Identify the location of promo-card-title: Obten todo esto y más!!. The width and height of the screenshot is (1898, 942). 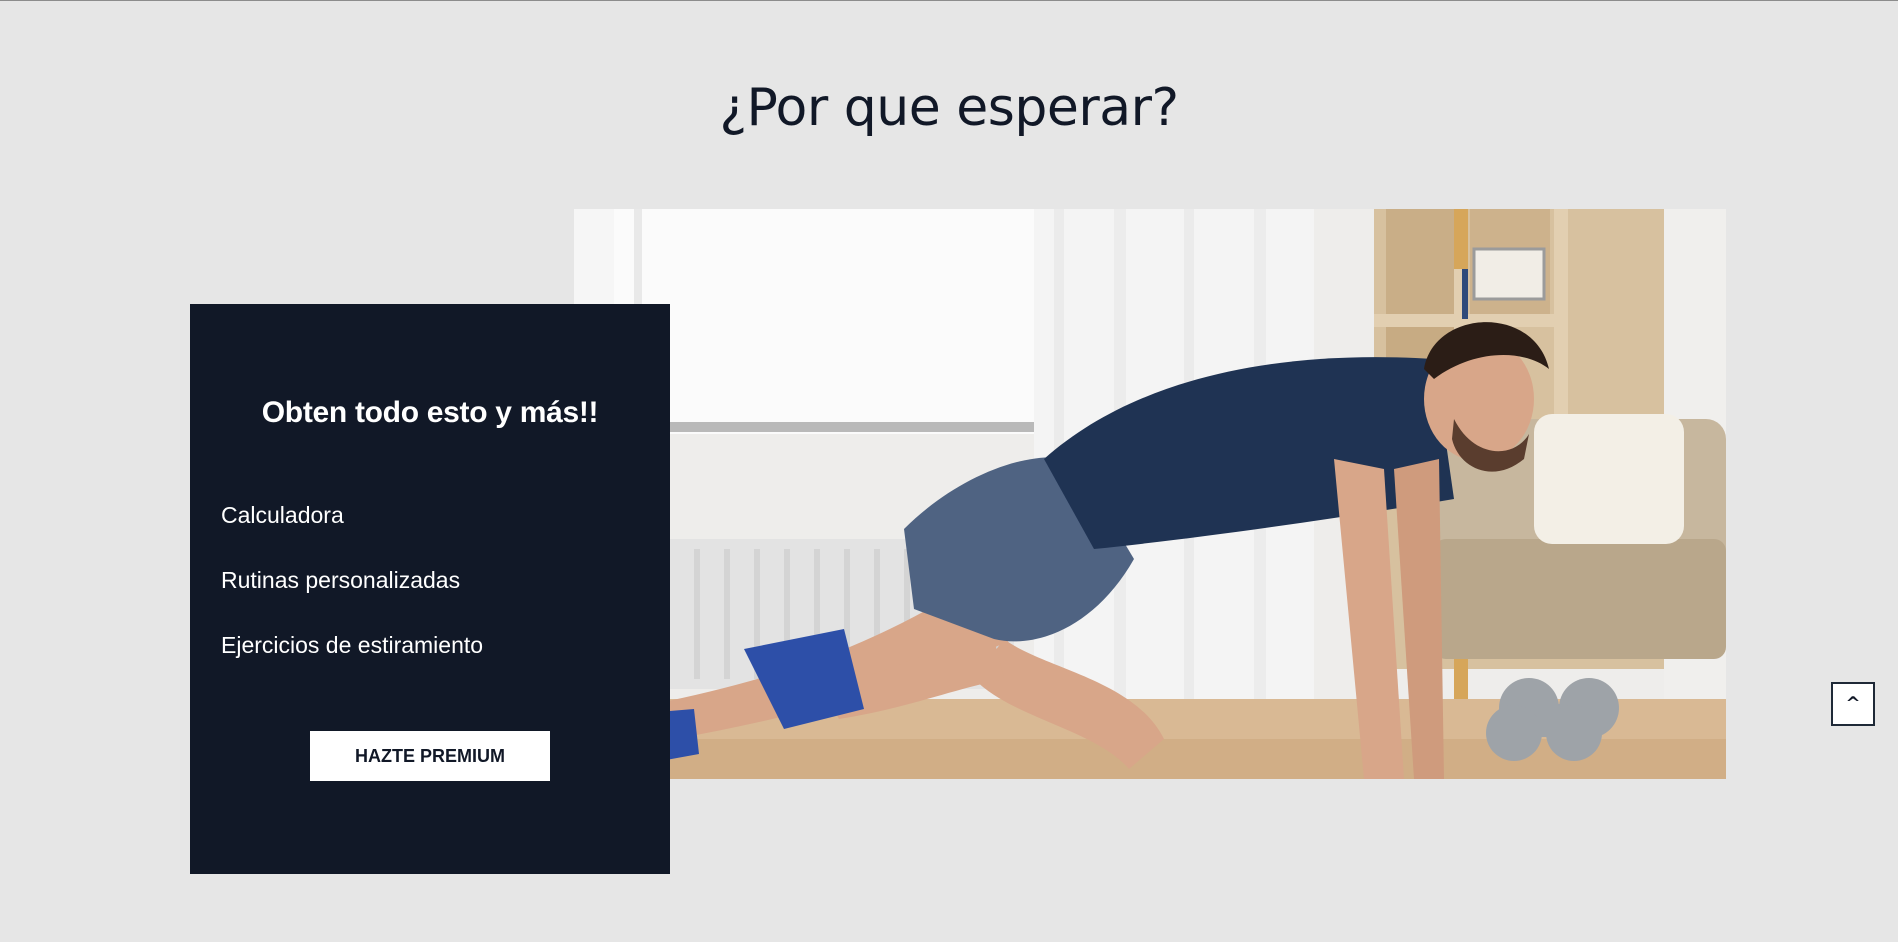
(430, 412).